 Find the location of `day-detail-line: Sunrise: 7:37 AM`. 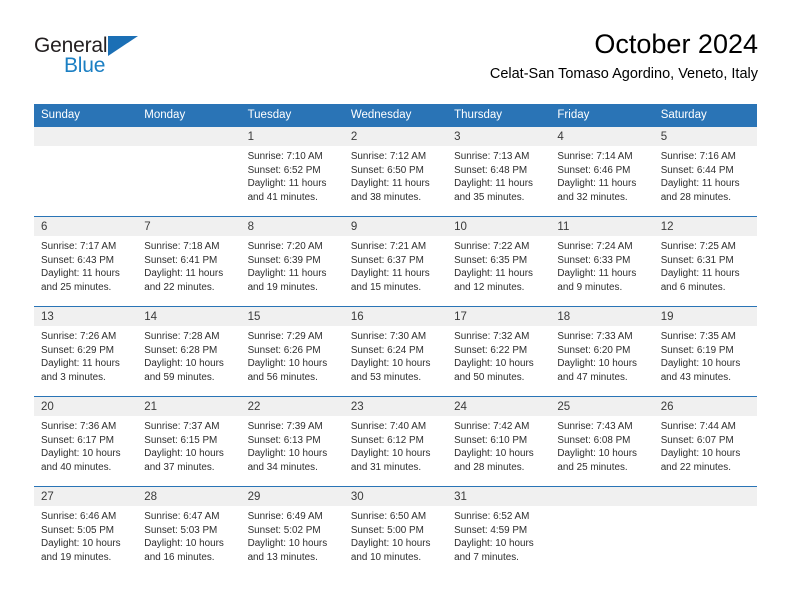

day-detail-line: Sunrise: 7:37 AM is located at coordinates (182, 426).